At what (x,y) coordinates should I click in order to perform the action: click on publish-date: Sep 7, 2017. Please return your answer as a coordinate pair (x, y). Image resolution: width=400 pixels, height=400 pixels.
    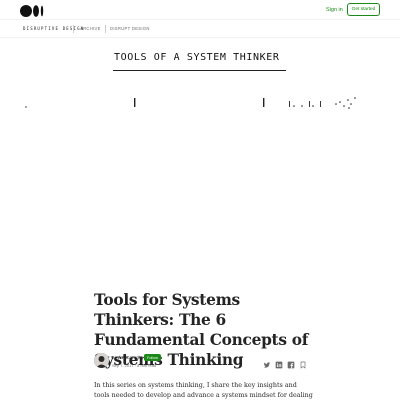
    Looking at the image, I should click on (123, 365).